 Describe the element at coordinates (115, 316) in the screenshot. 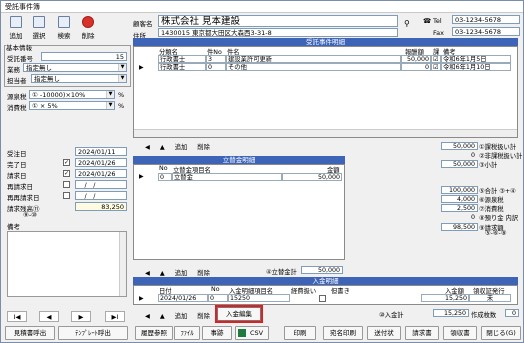

I see `last-record-button: ▶I` at that location.